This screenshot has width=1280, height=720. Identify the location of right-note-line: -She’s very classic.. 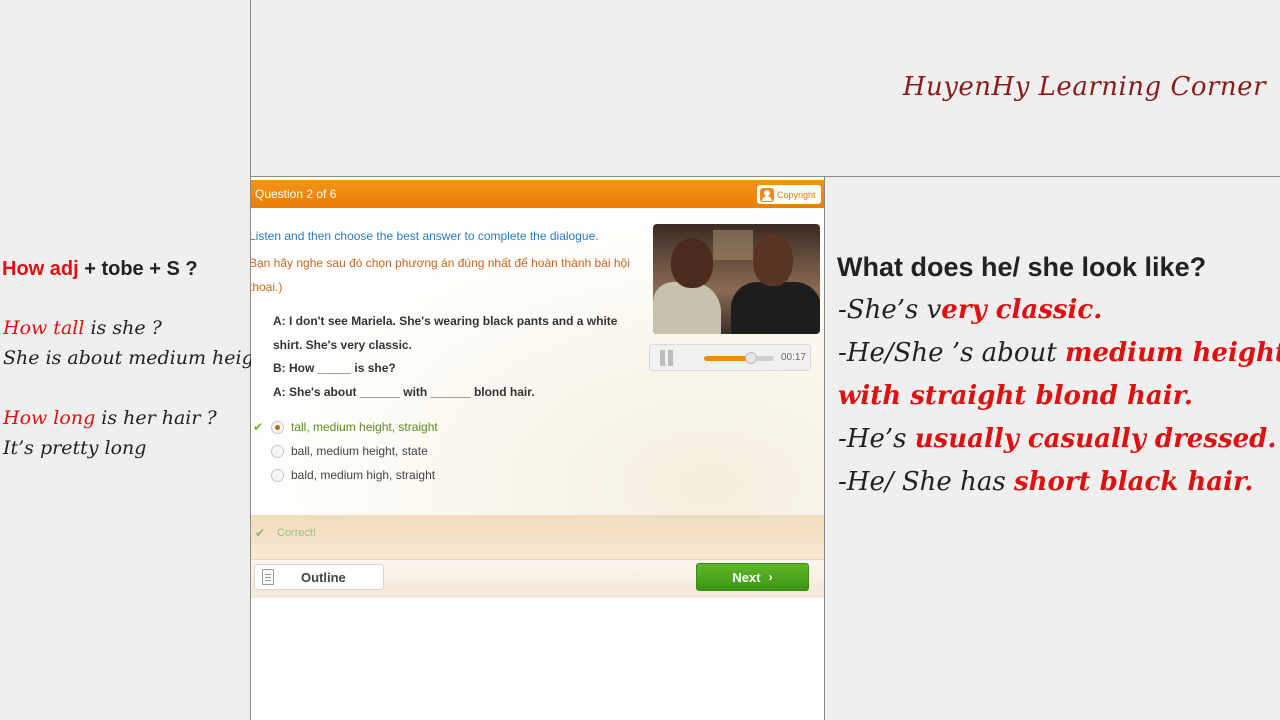
(970, 310).